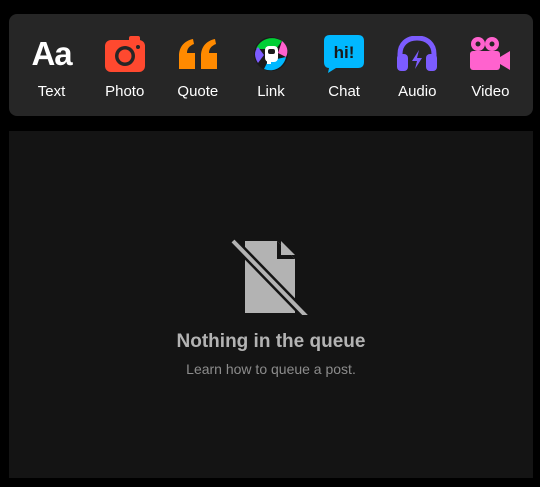 This screenshot has width=540, height=487. I want to click on post-type-text-button: Aa Text, so click(52, 65).